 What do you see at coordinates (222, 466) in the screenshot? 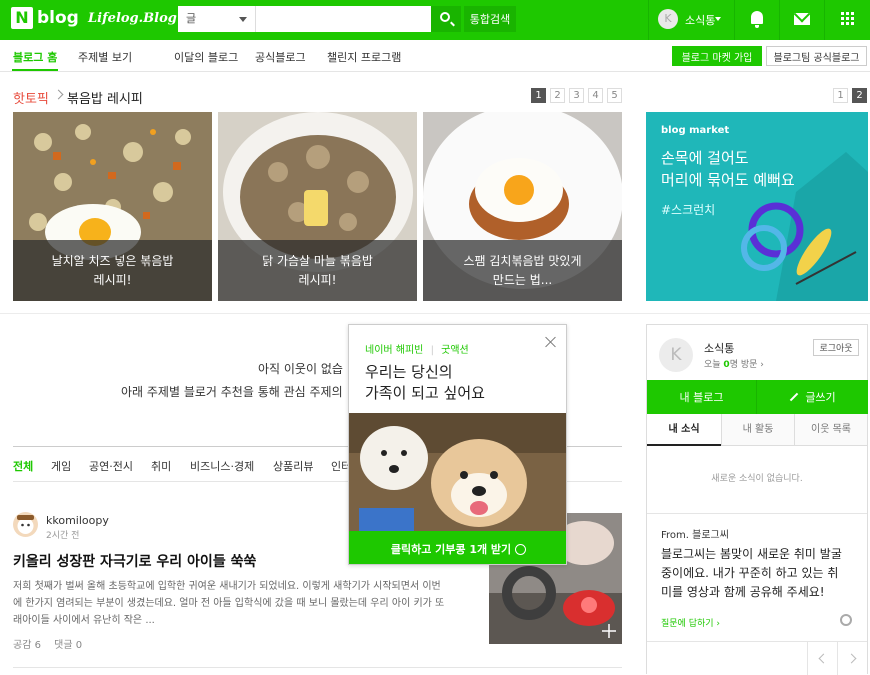
I see `category-business: 비즈니스·경제` at bounding box center [222, 466].